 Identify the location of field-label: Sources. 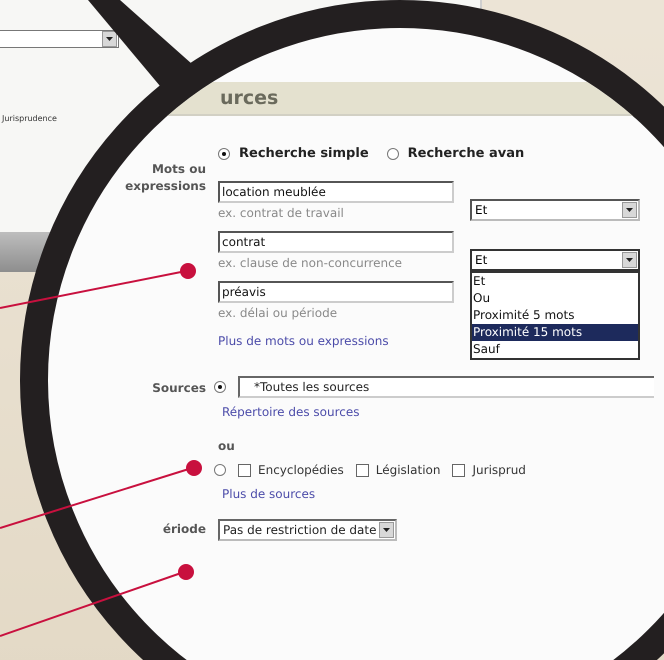
(179, 388).